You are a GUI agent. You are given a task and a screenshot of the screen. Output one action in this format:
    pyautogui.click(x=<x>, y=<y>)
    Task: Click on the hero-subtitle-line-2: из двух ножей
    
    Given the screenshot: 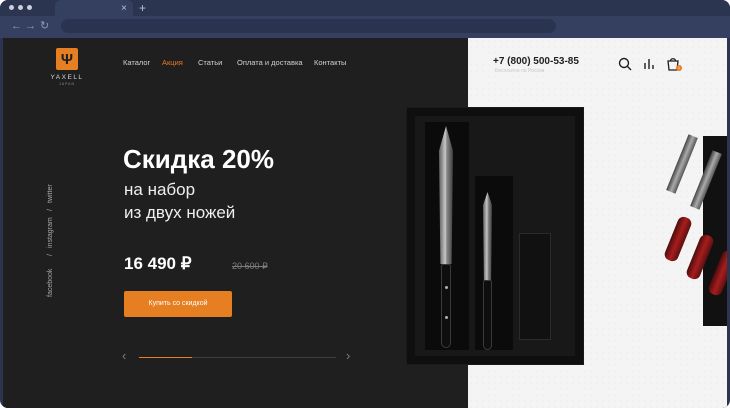 What is the action you would take?
    pyautogui.click(x=180, y=212)
    